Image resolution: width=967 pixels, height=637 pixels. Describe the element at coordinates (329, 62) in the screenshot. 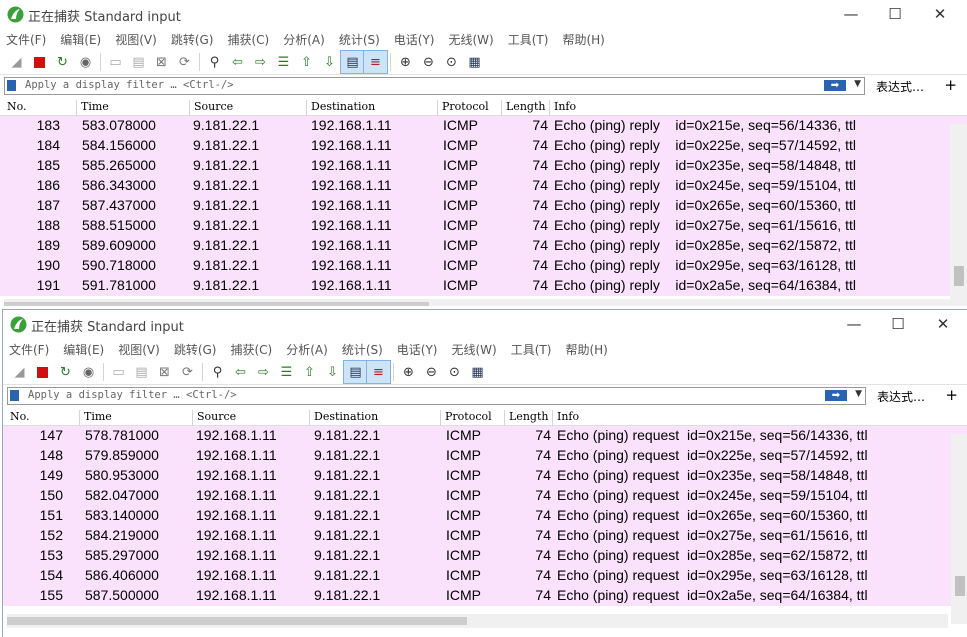

I see `go-last-icon: ⇩` at that location.